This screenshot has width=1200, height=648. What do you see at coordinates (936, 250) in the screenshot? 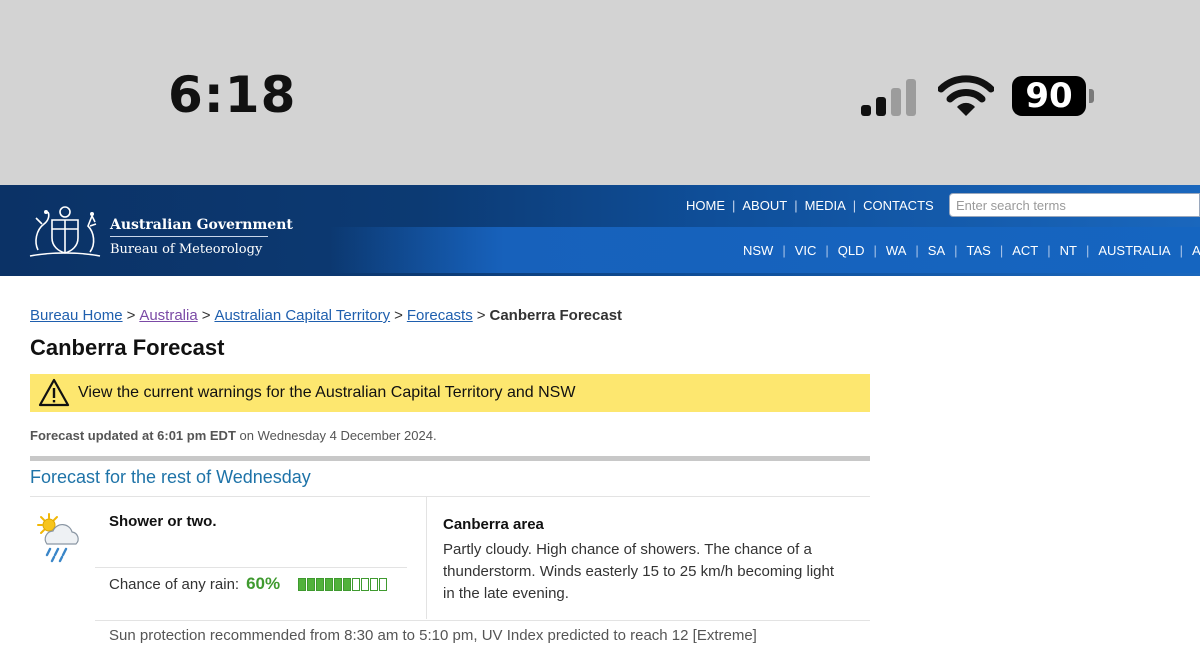
I see `region-sa: SA` at bounding box center [936, 250].